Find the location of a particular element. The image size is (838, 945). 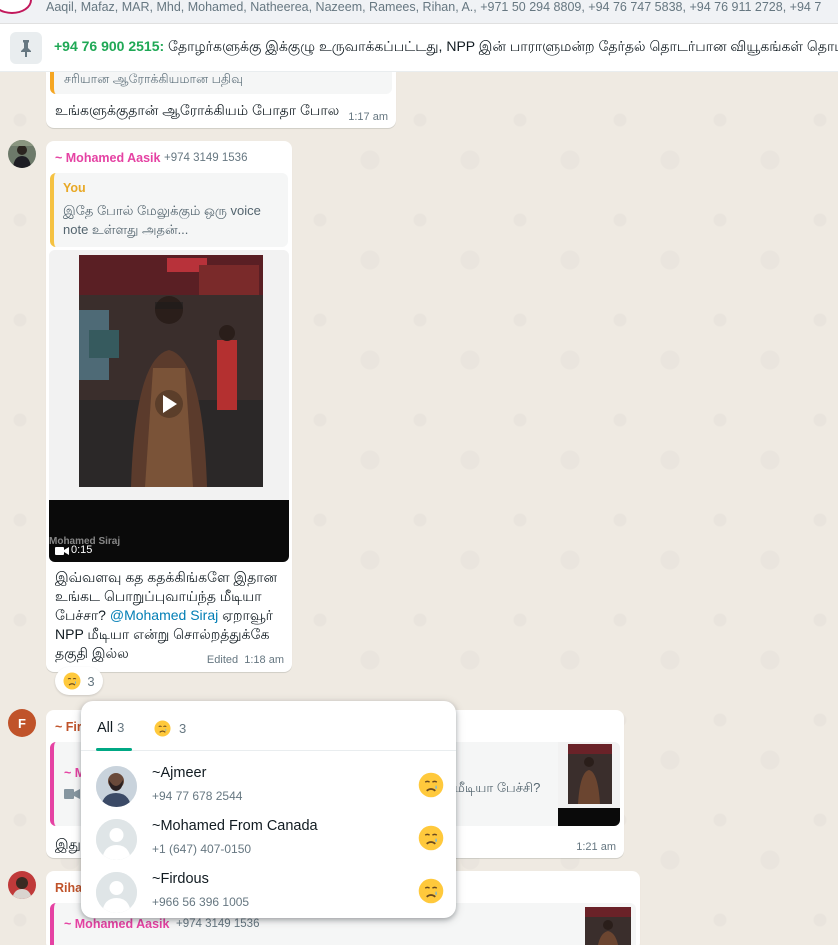

message-meta: Edited 1:18 am is located at coordinates (245, 660).